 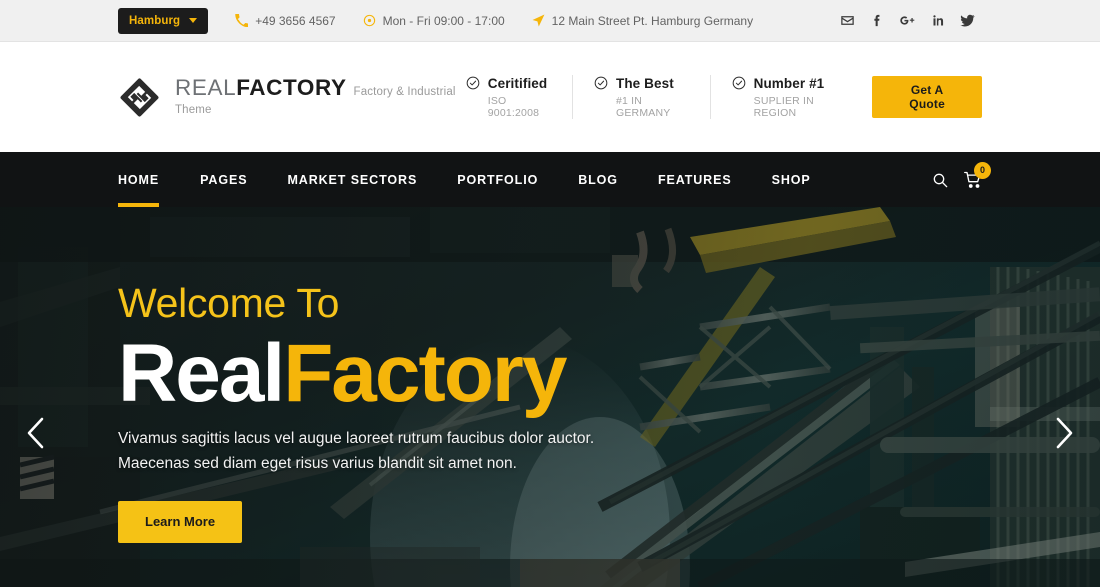 What do you see at coordinates (443, 21) in the screenshot?
I see `business-hours: Mon - Fri 09:00 - 17:00` at bounding box center [443, 21].